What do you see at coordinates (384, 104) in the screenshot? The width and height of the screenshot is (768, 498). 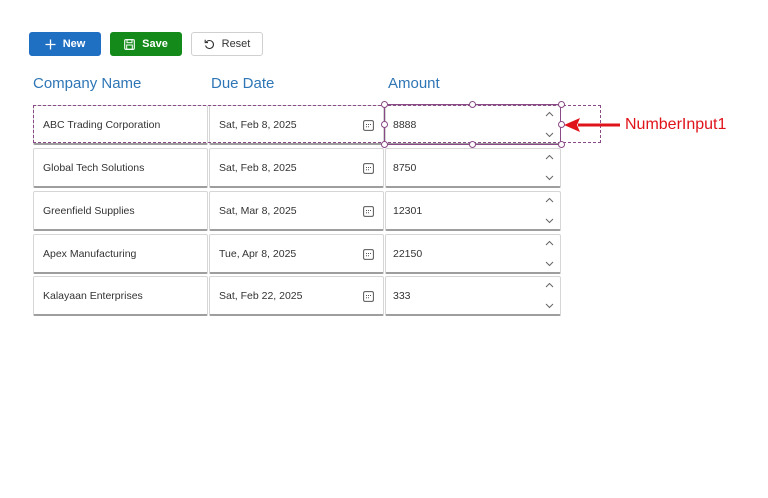 I see `resize-handle-top-left` at bounding box center [384, 104].